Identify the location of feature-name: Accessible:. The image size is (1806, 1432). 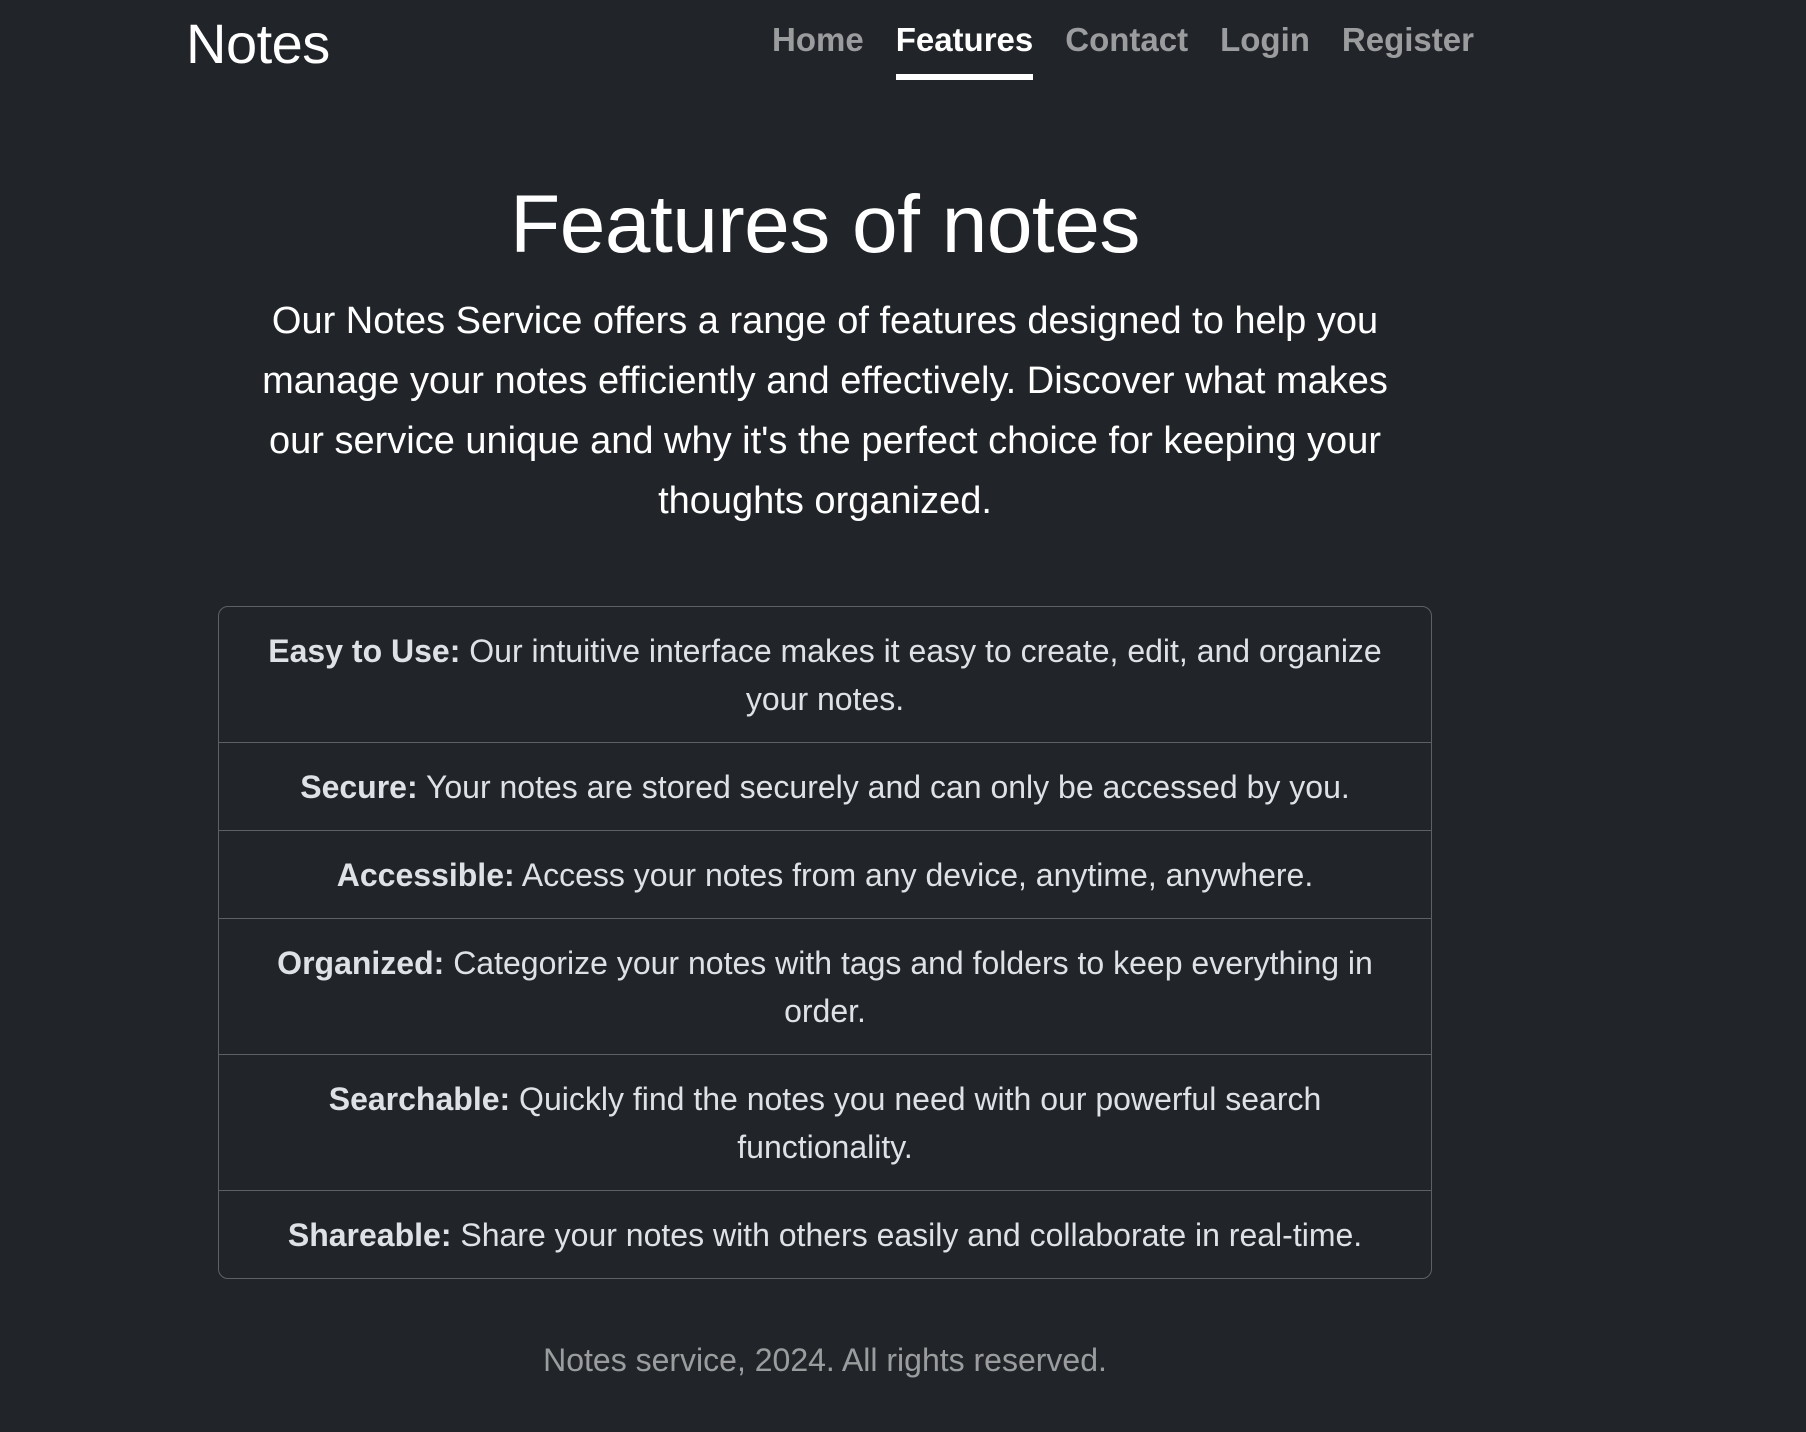
(425, 875).